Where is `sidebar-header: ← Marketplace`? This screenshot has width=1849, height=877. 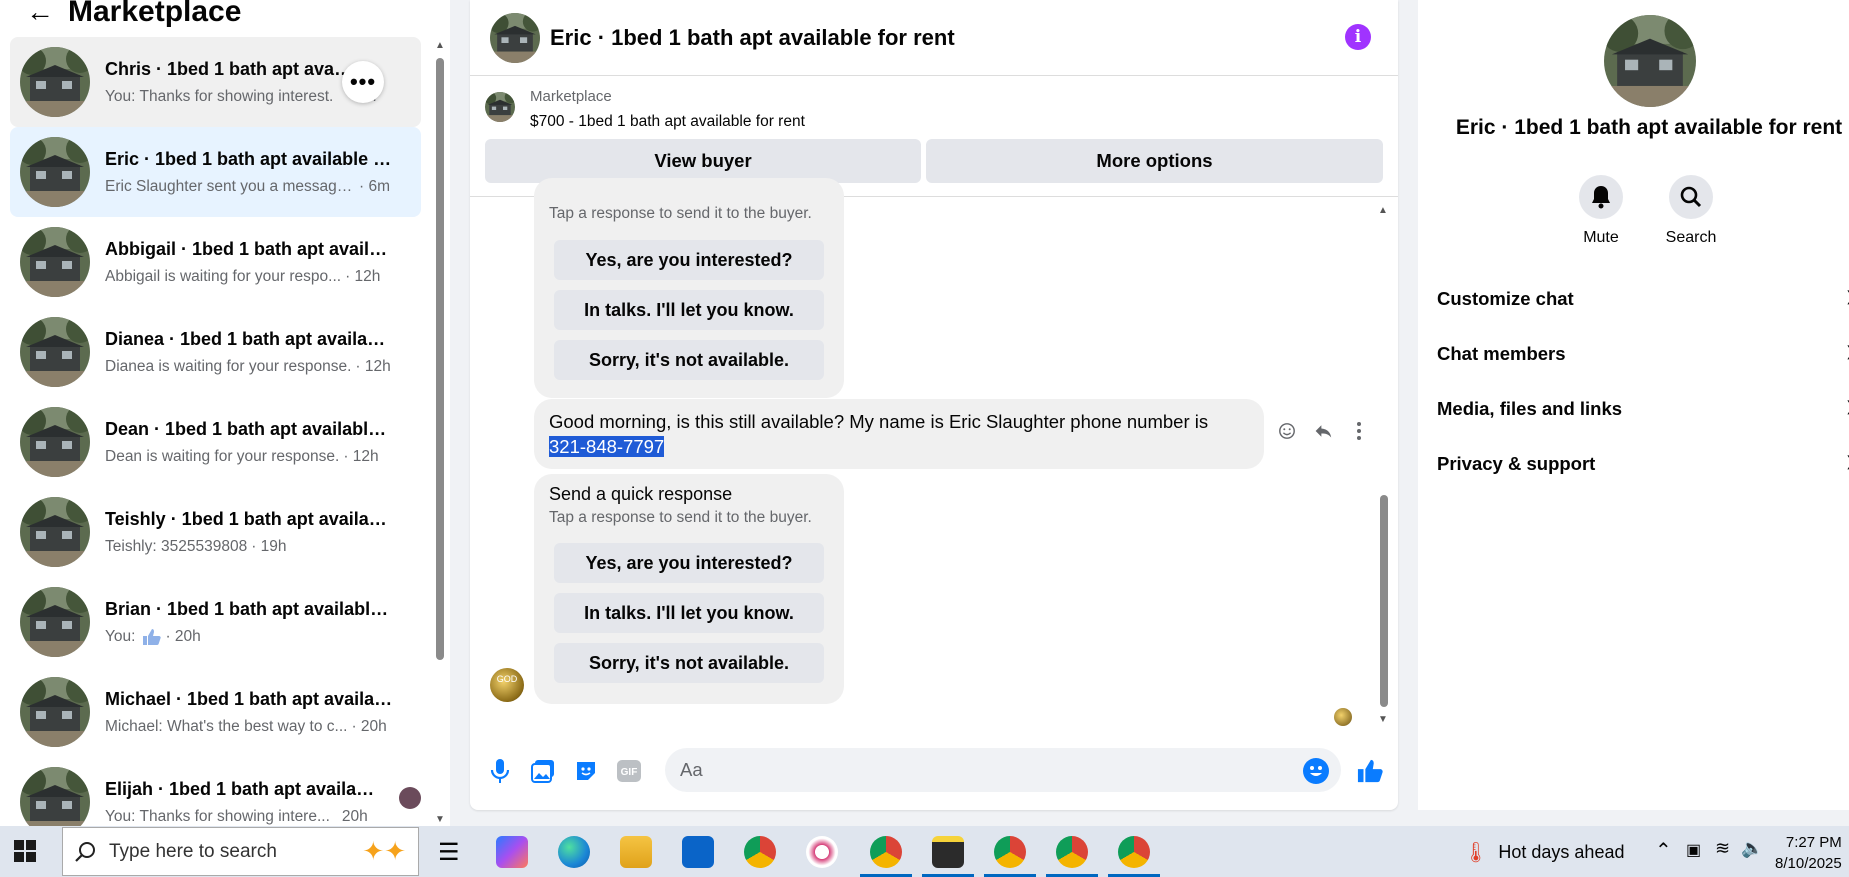 sidebar-header: ← Marketplace is located at coordinates (131, 16).